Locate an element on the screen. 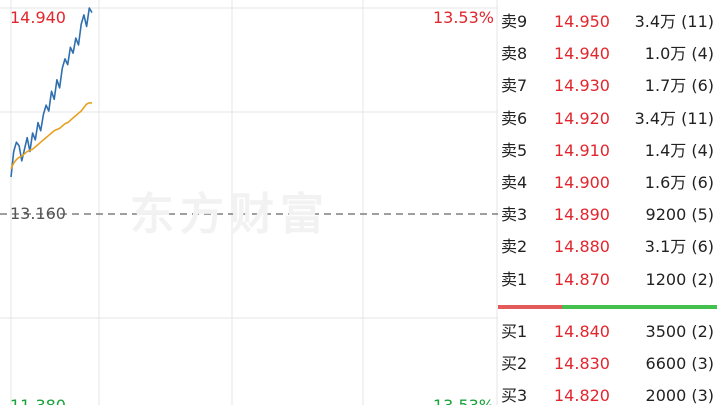 This screenshot has height=405, width=720. bid-level-label: 买2 is located at coordinates (514, 364).